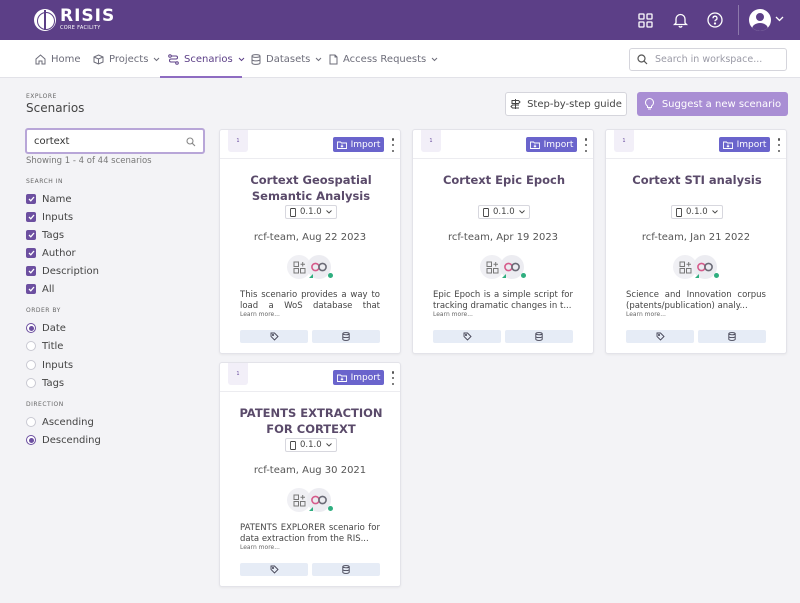 This screenshot has width=800, height=603. What do you see at coordinates (715, 20) in the screenshot?
I see `help-icon` at bounding box center [715, 20].